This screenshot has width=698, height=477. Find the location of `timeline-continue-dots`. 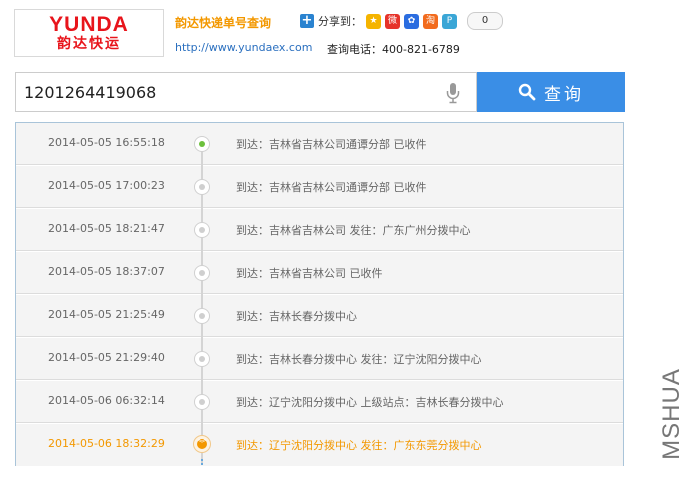

timeline-continue-dots is located at coordinates (203, 462).